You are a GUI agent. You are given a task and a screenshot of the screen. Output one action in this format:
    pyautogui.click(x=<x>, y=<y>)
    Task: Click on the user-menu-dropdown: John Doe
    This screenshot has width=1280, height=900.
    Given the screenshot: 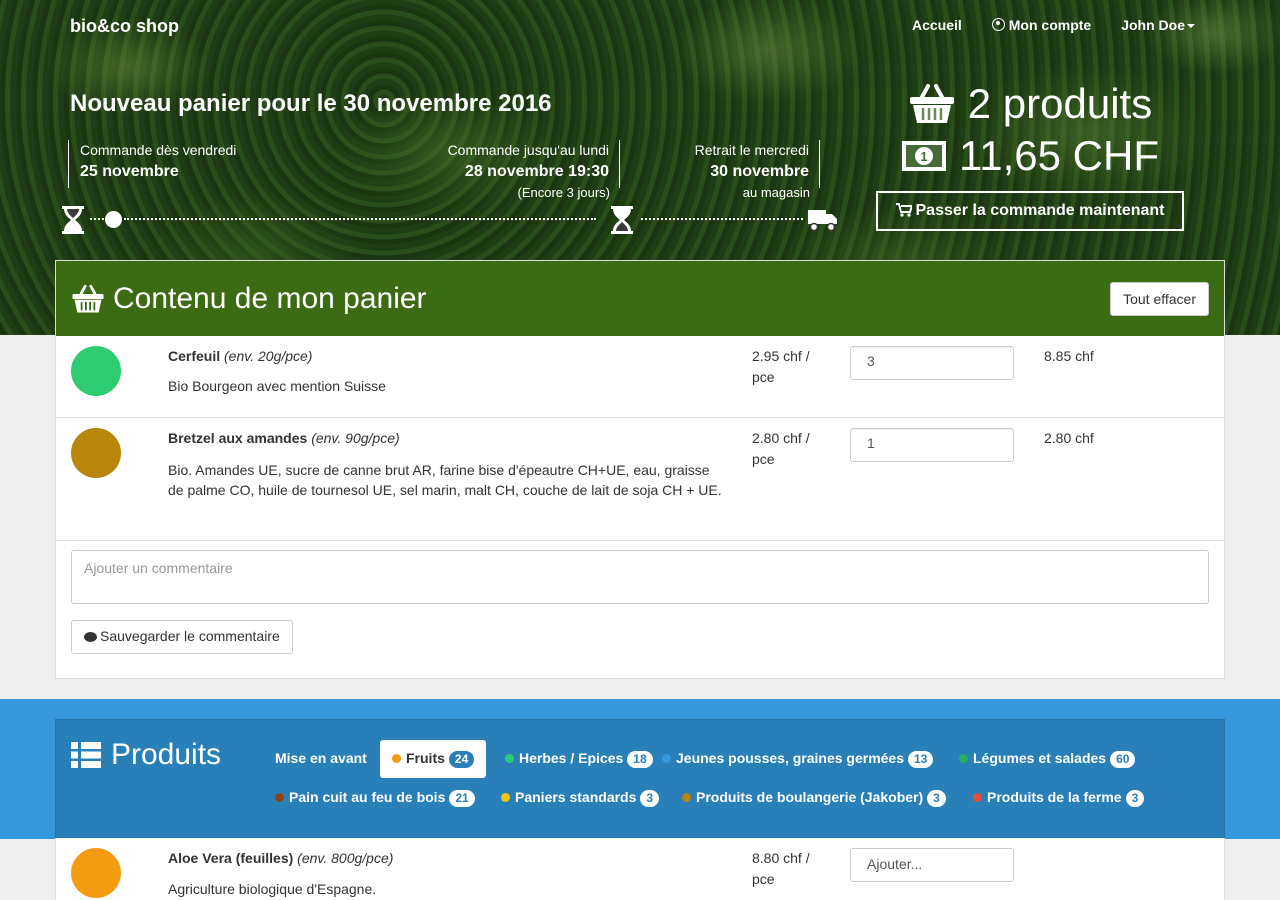 What is the action you would take?
    pyautogui.click(x=1158, y=25)
    